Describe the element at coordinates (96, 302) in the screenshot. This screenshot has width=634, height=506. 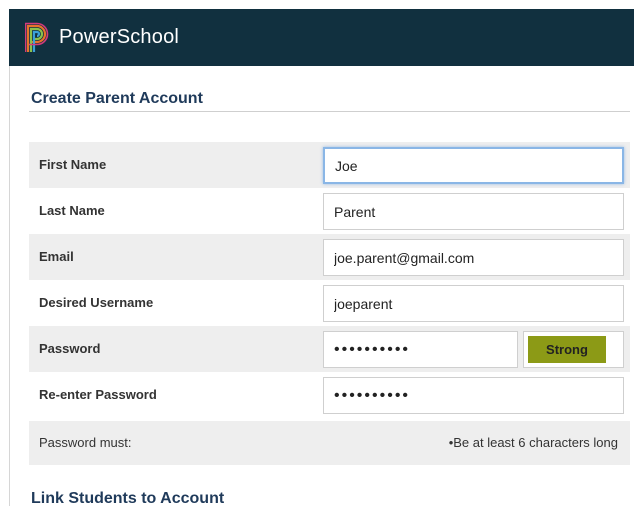
I see `username-label: Desired Username` at that location.